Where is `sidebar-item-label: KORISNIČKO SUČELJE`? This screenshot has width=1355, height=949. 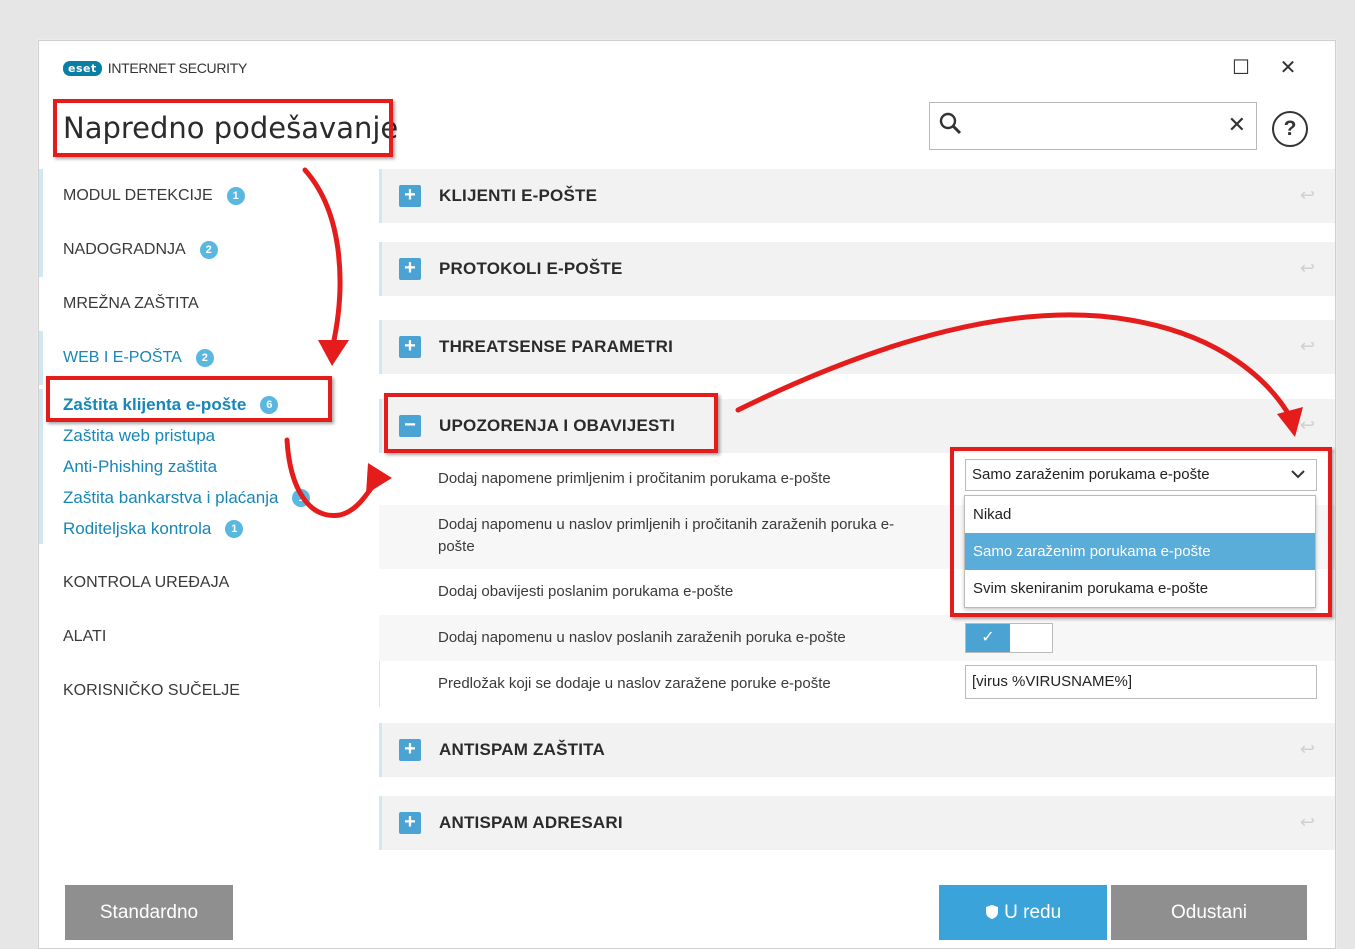 sidebar-item-label: KORISNIČKO SUČELJE is located at coordinates (151, 690).